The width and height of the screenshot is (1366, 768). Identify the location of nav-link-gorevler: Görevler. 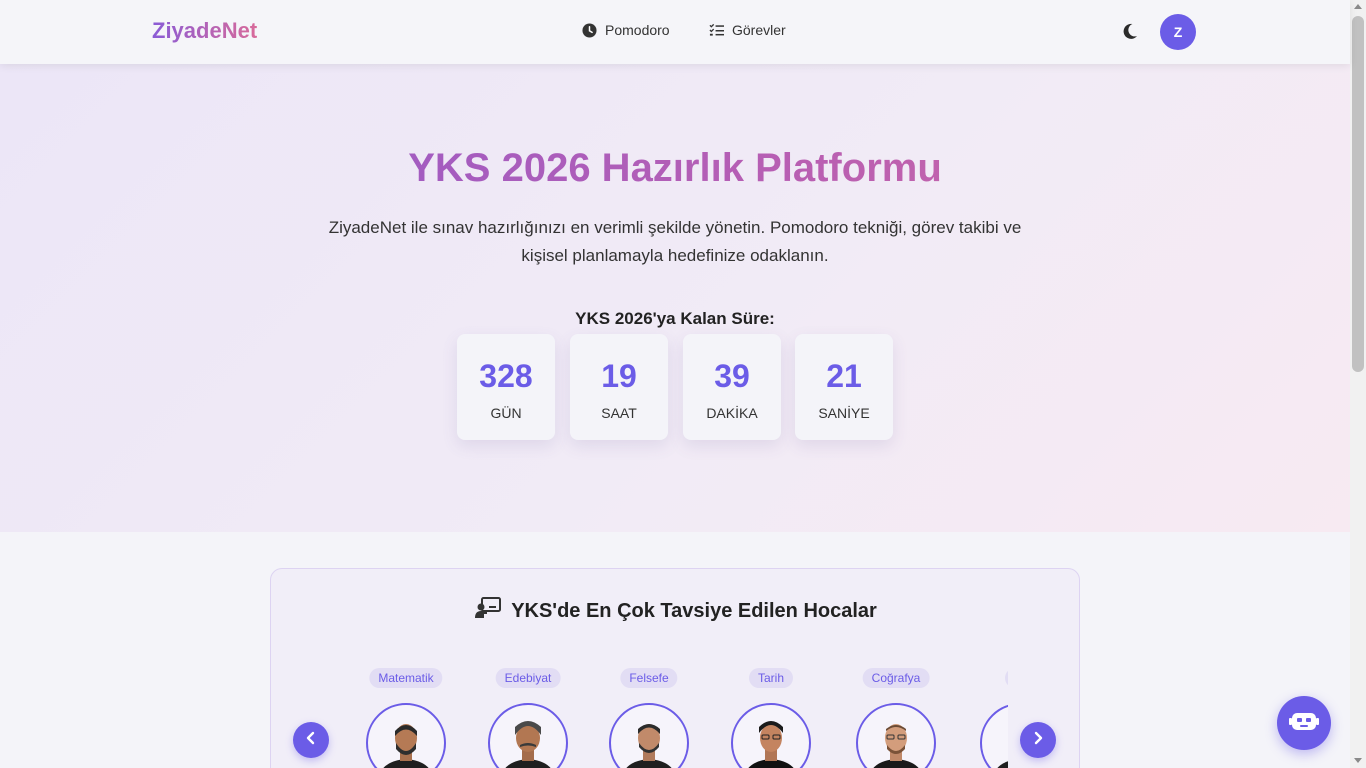
(747, 30).